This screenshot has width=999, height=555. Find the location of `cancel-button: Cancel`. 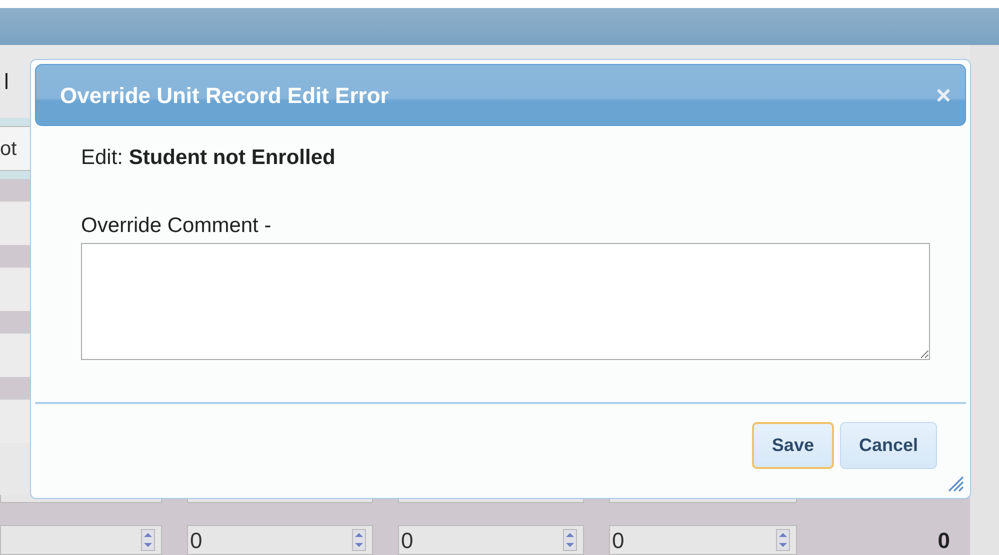

cancel-button: Cancel is located at coordinates (888, 445).